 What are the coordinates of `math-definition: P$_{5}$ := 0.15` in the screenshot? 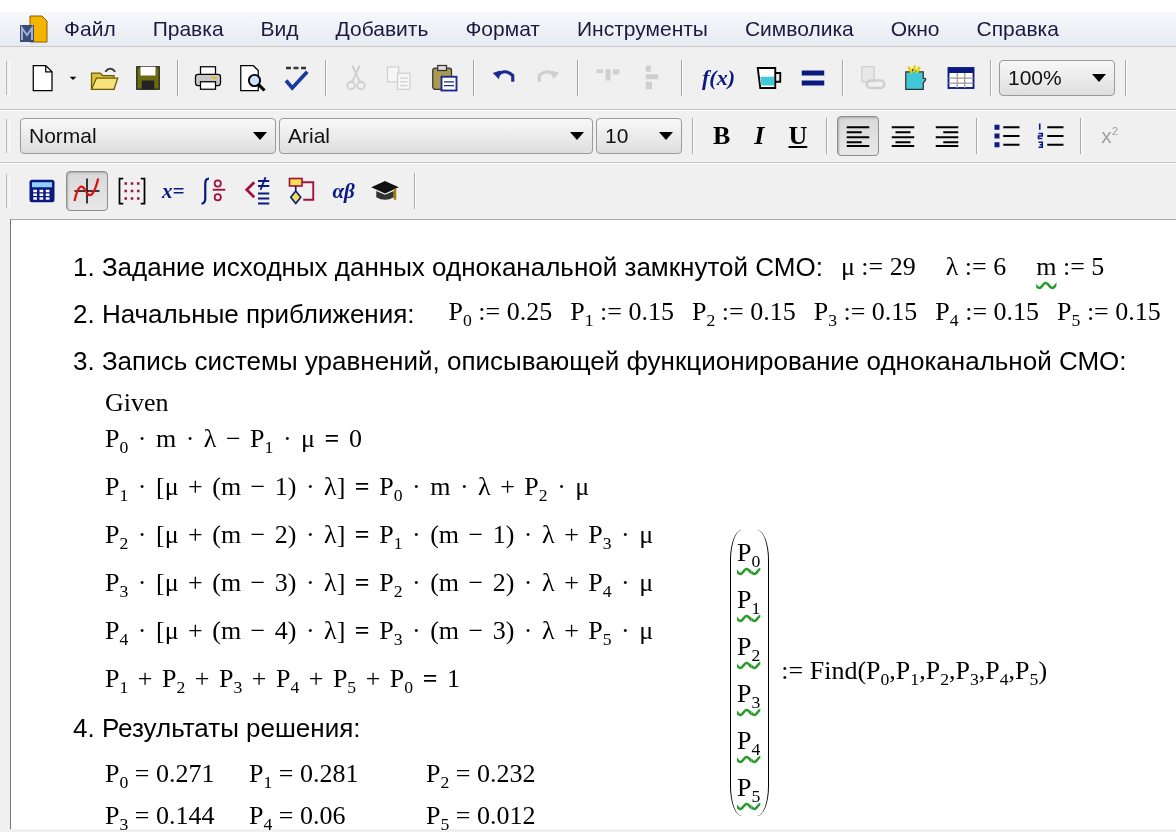 It's located at (1109, 314).